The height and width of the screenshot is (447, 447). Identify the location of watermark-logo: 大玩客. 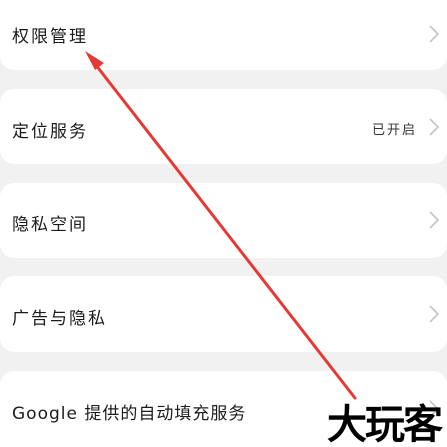
(385, 424).